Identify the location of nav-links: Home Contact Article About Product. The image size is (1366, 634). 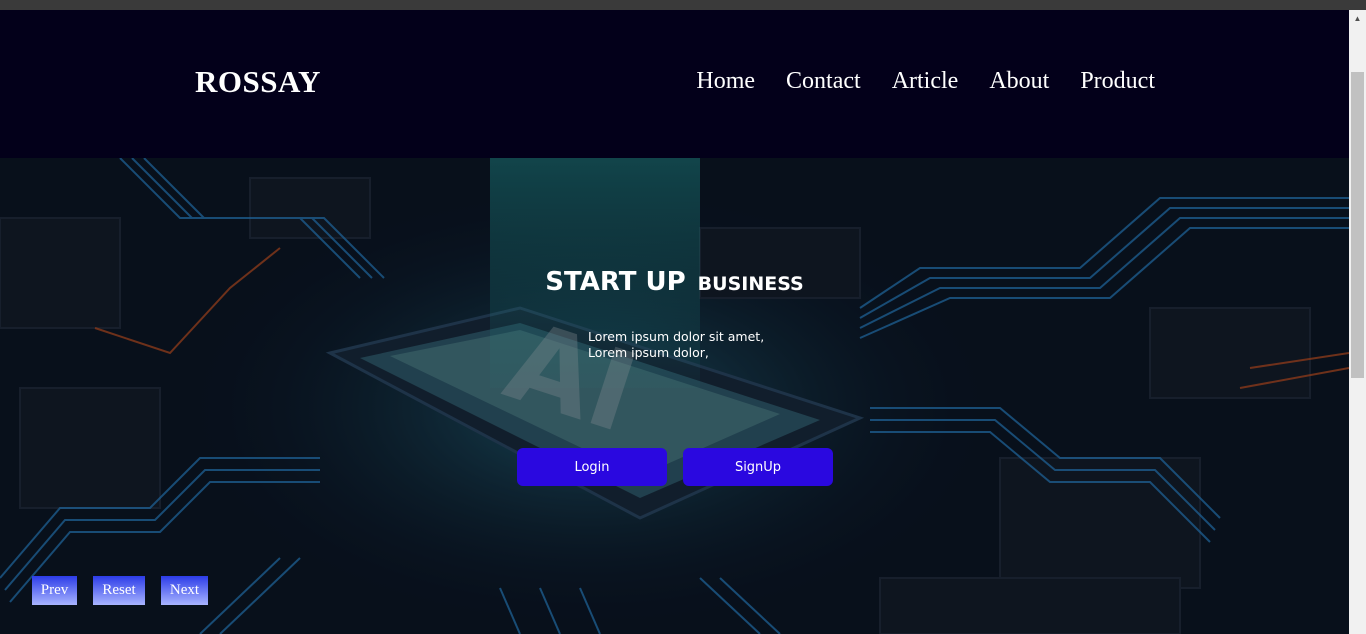
(925, 81).